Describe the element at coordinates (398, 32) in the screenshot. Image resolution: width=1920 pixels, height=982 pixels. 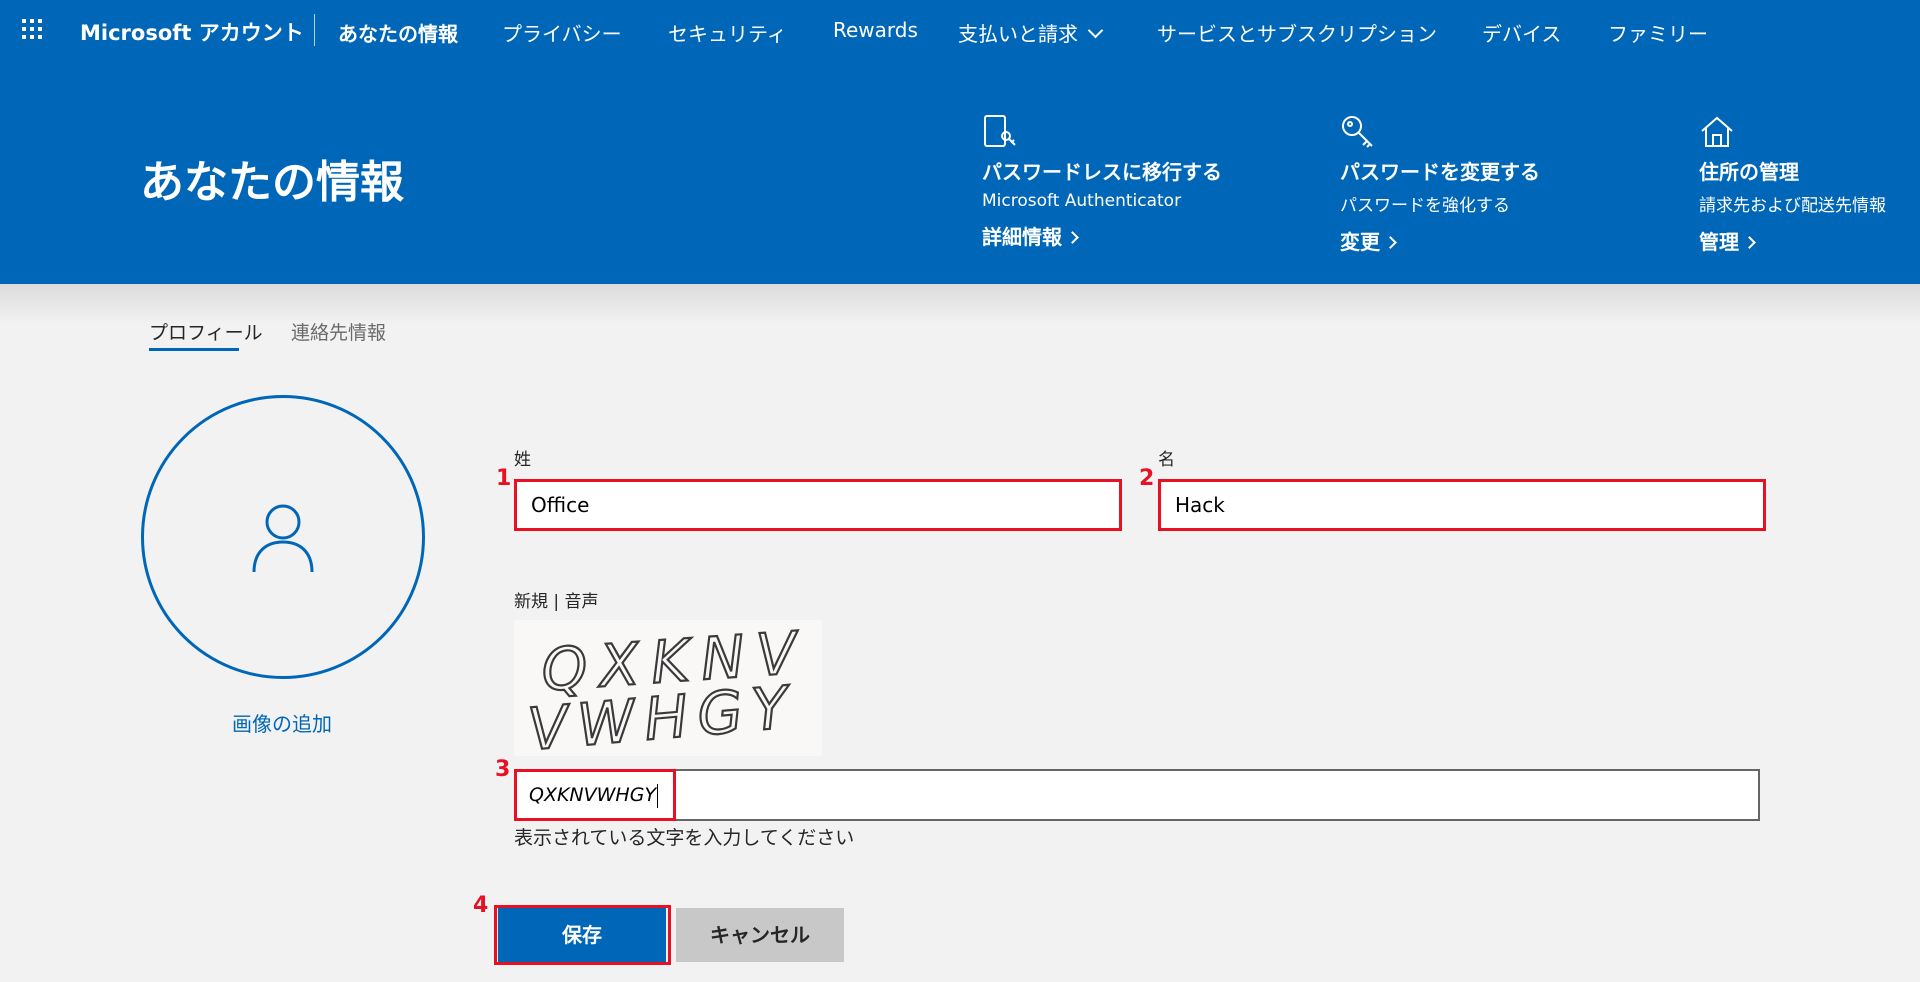
I see `nav-your-info: あなたの情報` at that location.